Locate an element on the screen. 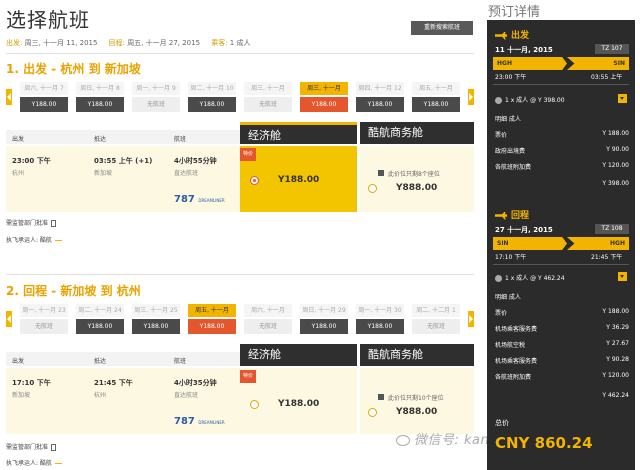 The image size is (640, 470). inbound-day-5: 周日, 十一月 29 Y188.00 is located at coordinates (324, 319).